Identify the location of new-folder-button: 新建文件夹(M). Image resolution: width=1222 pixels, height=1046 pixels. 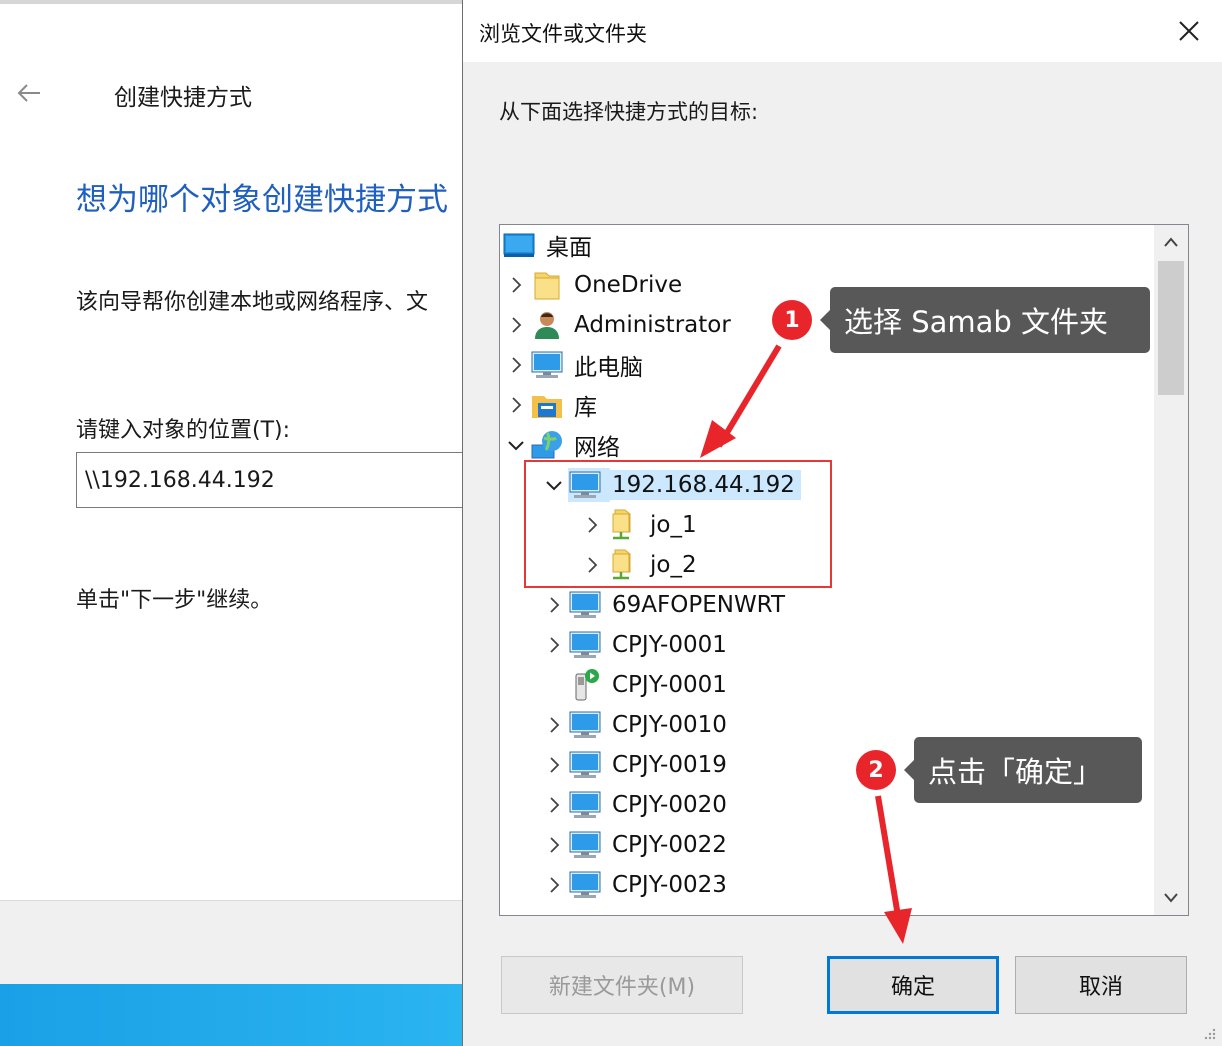
(622, 985).